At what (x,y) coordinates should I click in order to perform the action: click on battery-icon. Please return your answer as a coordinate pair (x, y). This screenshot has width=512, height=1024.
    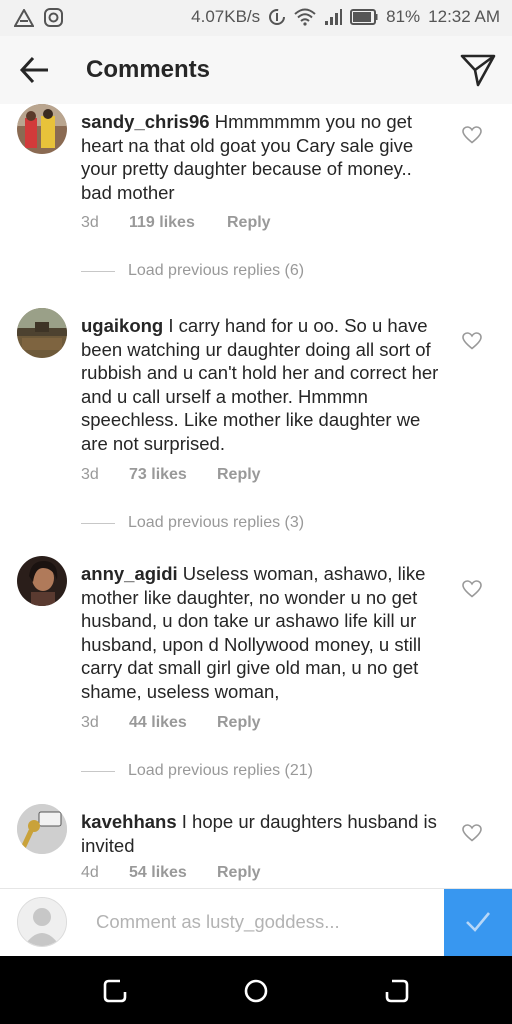
    Looking at the image, I should click on (364, 17).